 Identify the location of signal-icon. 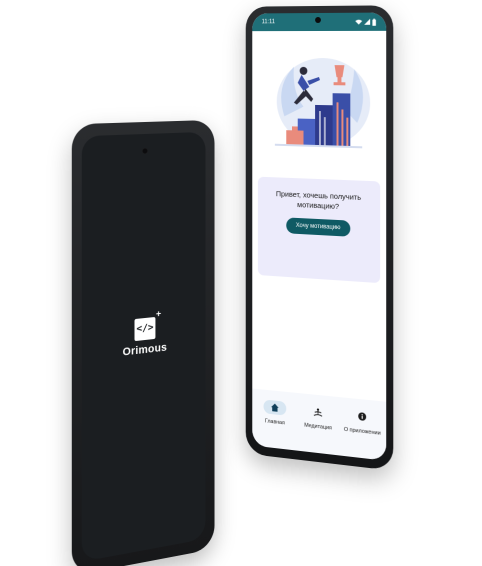
(367, 21).